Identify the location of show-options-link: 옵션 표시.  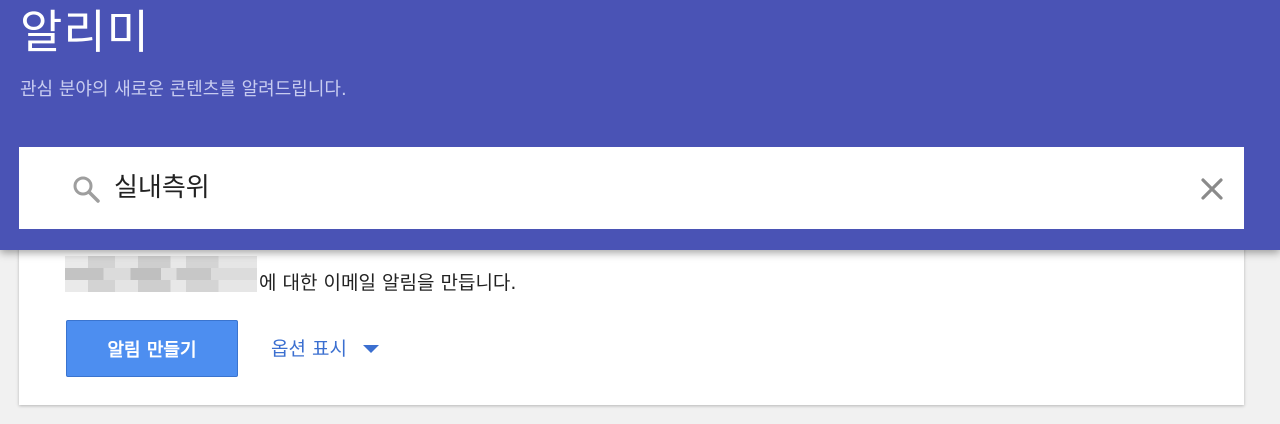
(325, 349).